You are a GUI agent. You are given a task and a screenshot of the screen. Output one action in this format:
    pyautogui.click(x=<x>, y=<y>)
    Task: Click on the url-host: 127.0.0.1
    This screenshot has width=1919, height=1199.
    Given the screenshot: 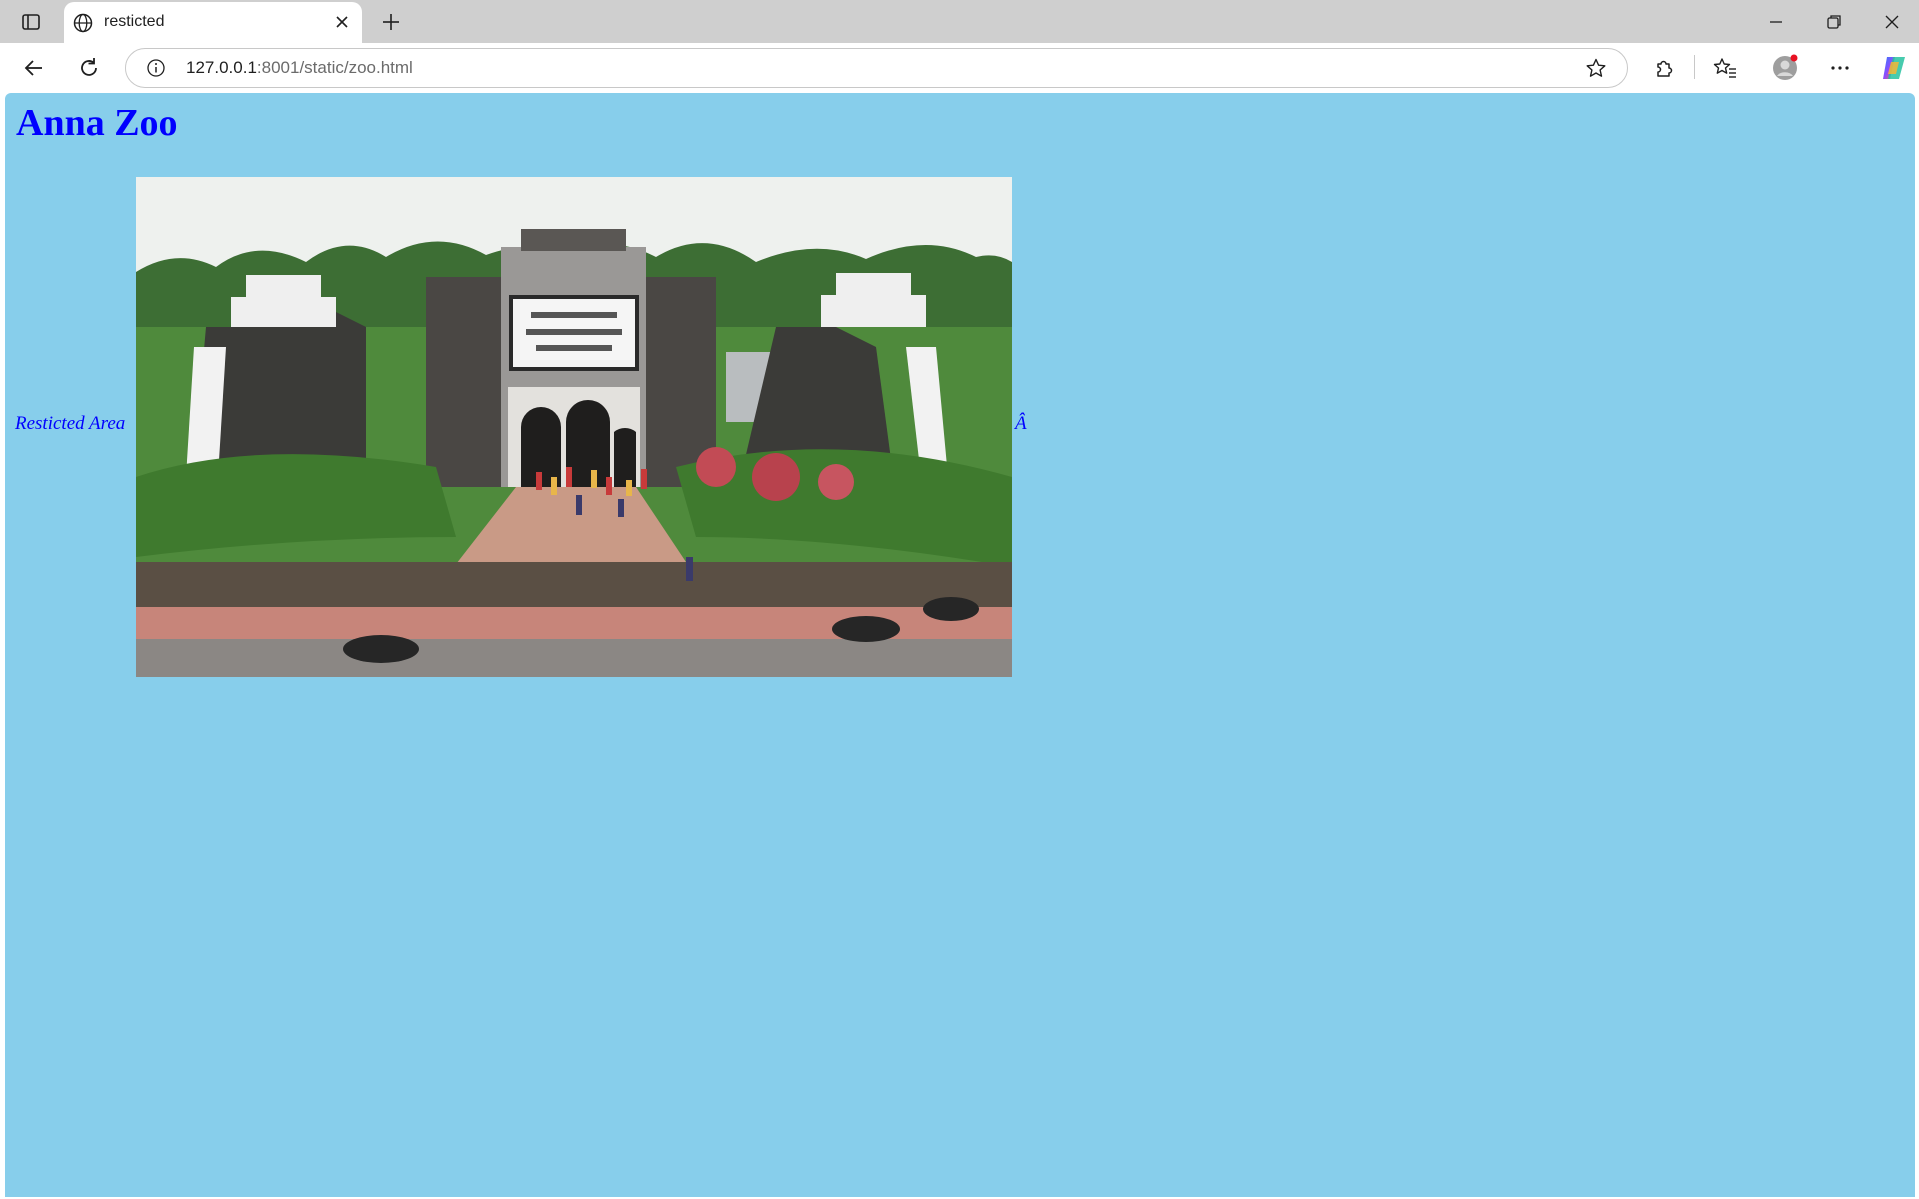 What is the action you would take?
    pyautogui.click(x=221, y=67)
    